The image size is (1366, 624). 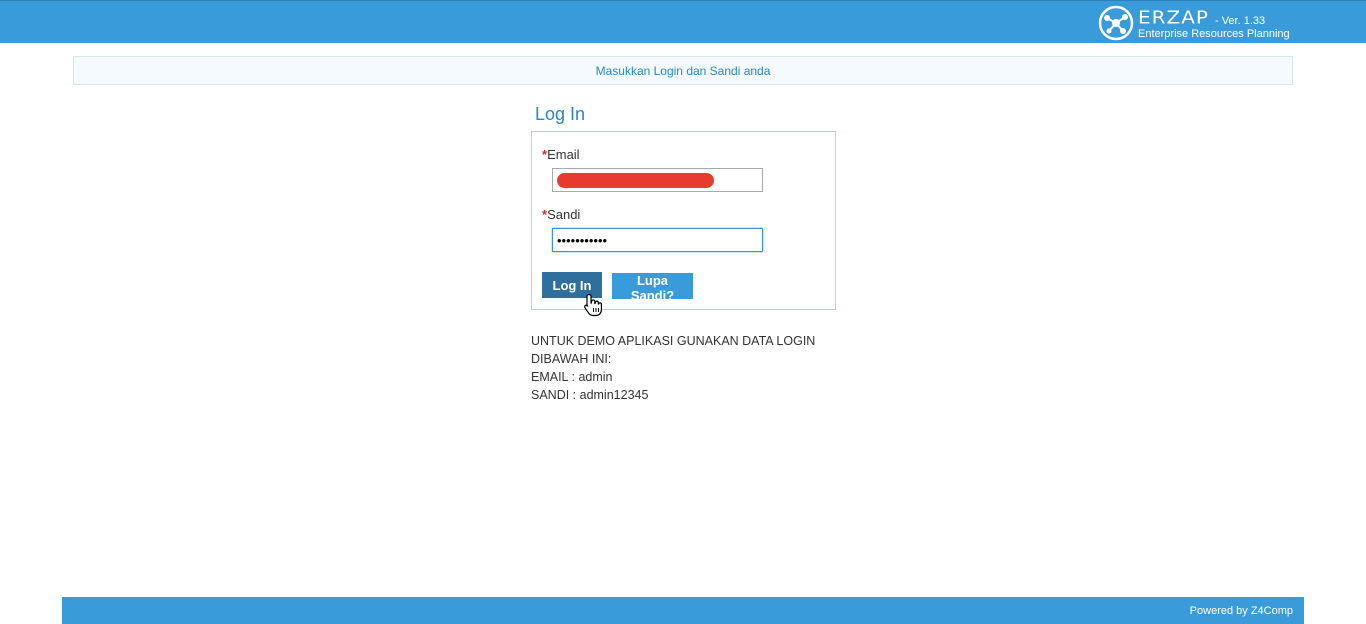 I want to click on email-field, so click(x=657, y=180).